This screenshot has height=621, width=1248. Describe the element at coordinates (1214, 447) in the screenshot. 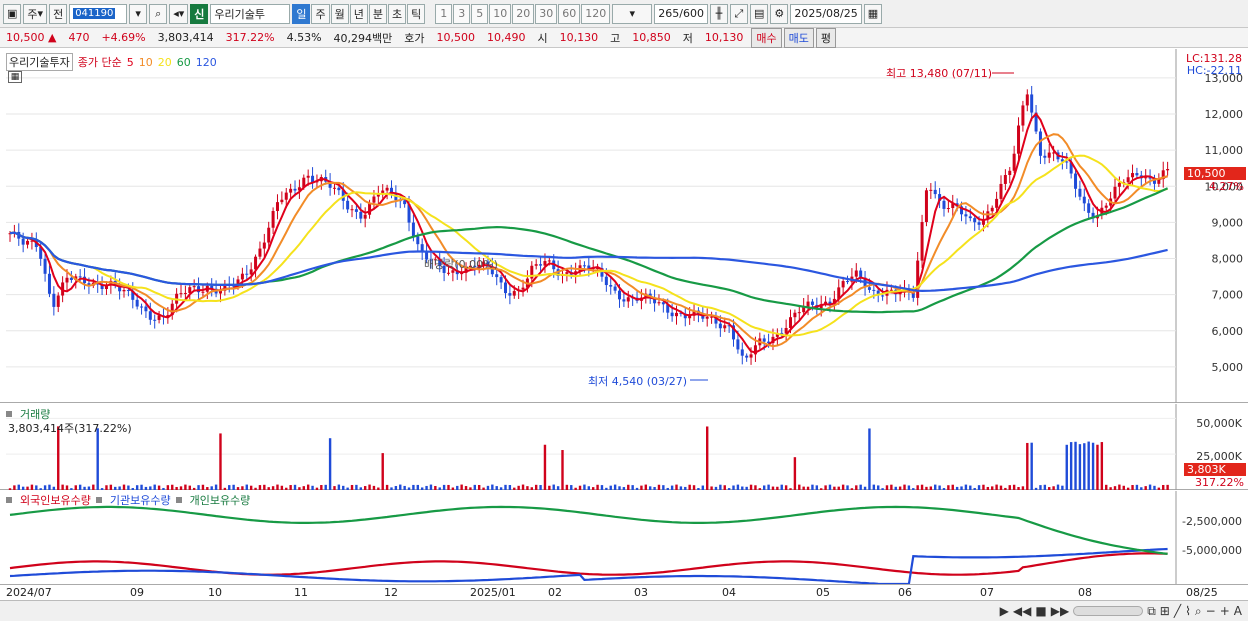

I see `volume-axis: 50,000K 25,000K 3,803K 317.22%` at that location.